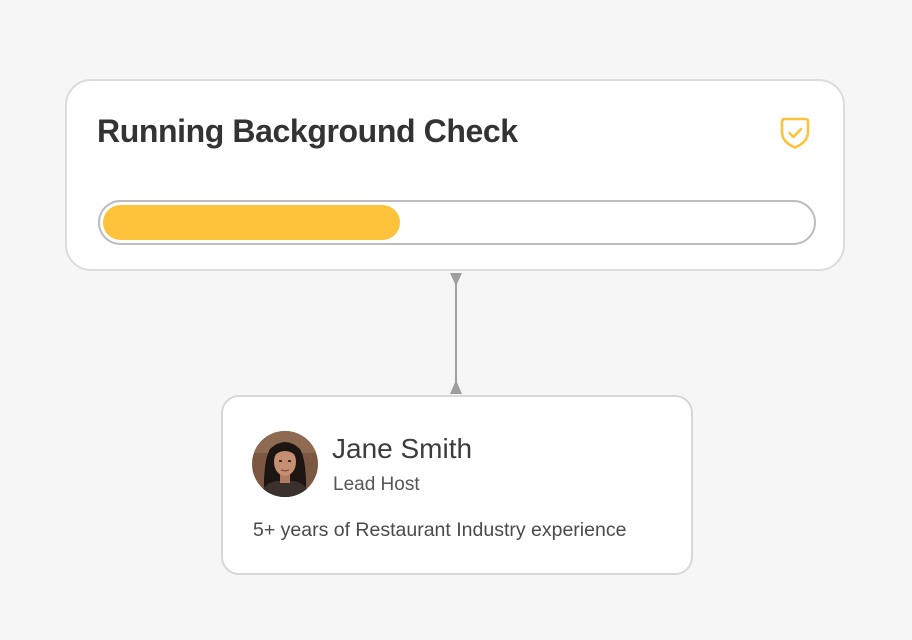 The image size is (912, 640). I want to click on person-name: Jane Smith, so click(402, 448).